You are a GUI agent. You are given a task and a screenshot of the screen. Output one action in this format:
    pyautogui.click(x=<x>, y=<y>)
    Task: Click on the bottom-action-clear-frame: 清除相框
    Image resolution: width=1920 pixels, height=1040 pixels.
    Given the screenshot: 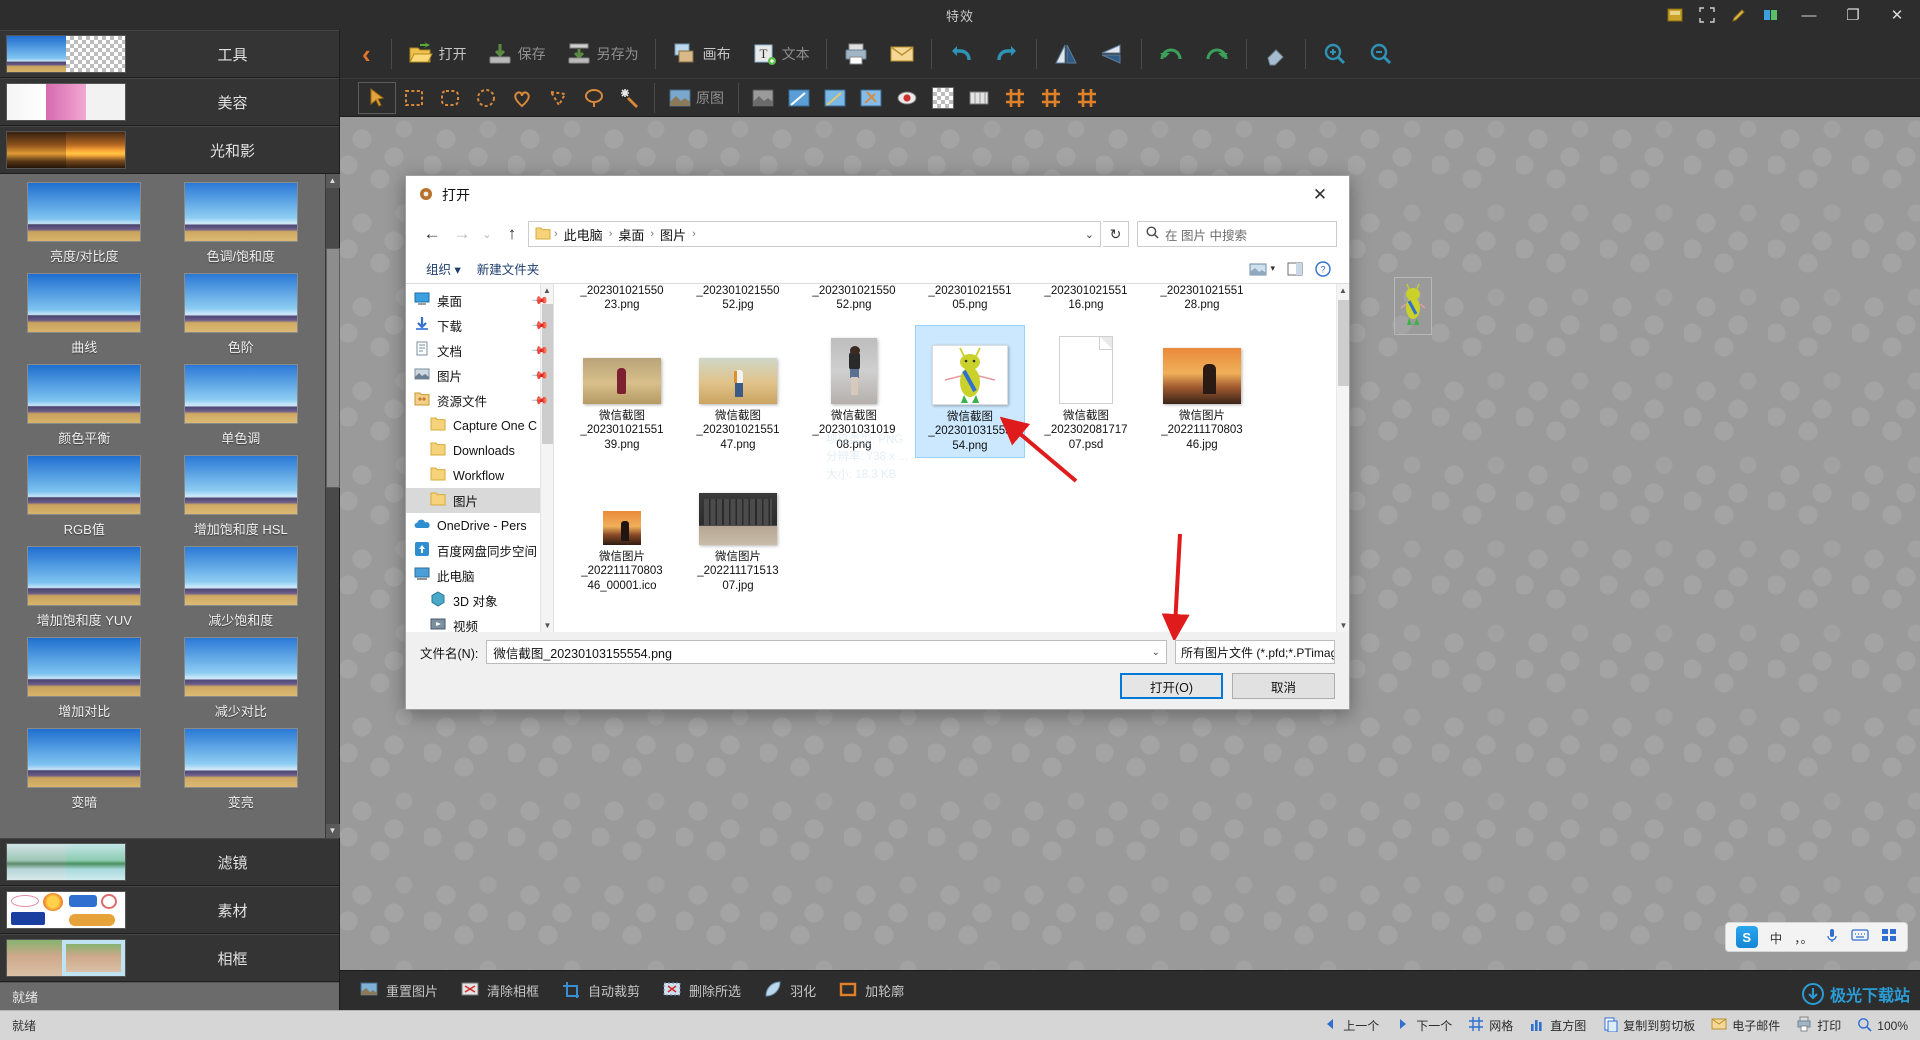 What is the action you would take?
    pyautogui.click(x=499, y=991)
    